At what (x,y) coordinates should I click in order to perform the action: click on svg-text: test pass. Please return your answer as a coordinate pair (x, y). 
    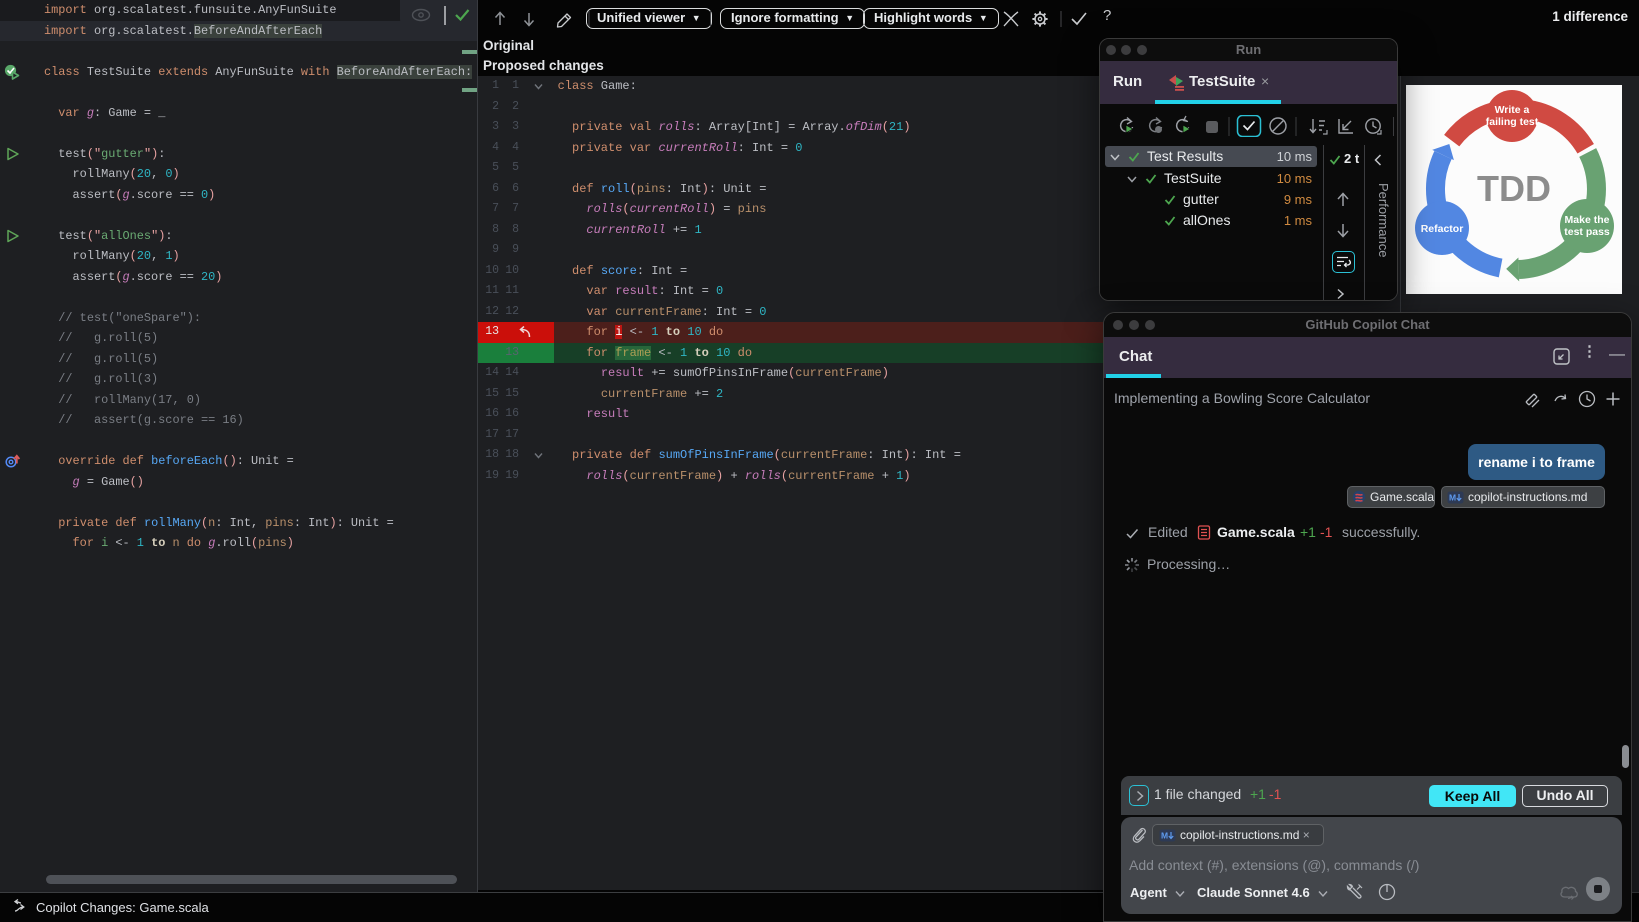
    Looking at the image, I should click on (1587, 232).